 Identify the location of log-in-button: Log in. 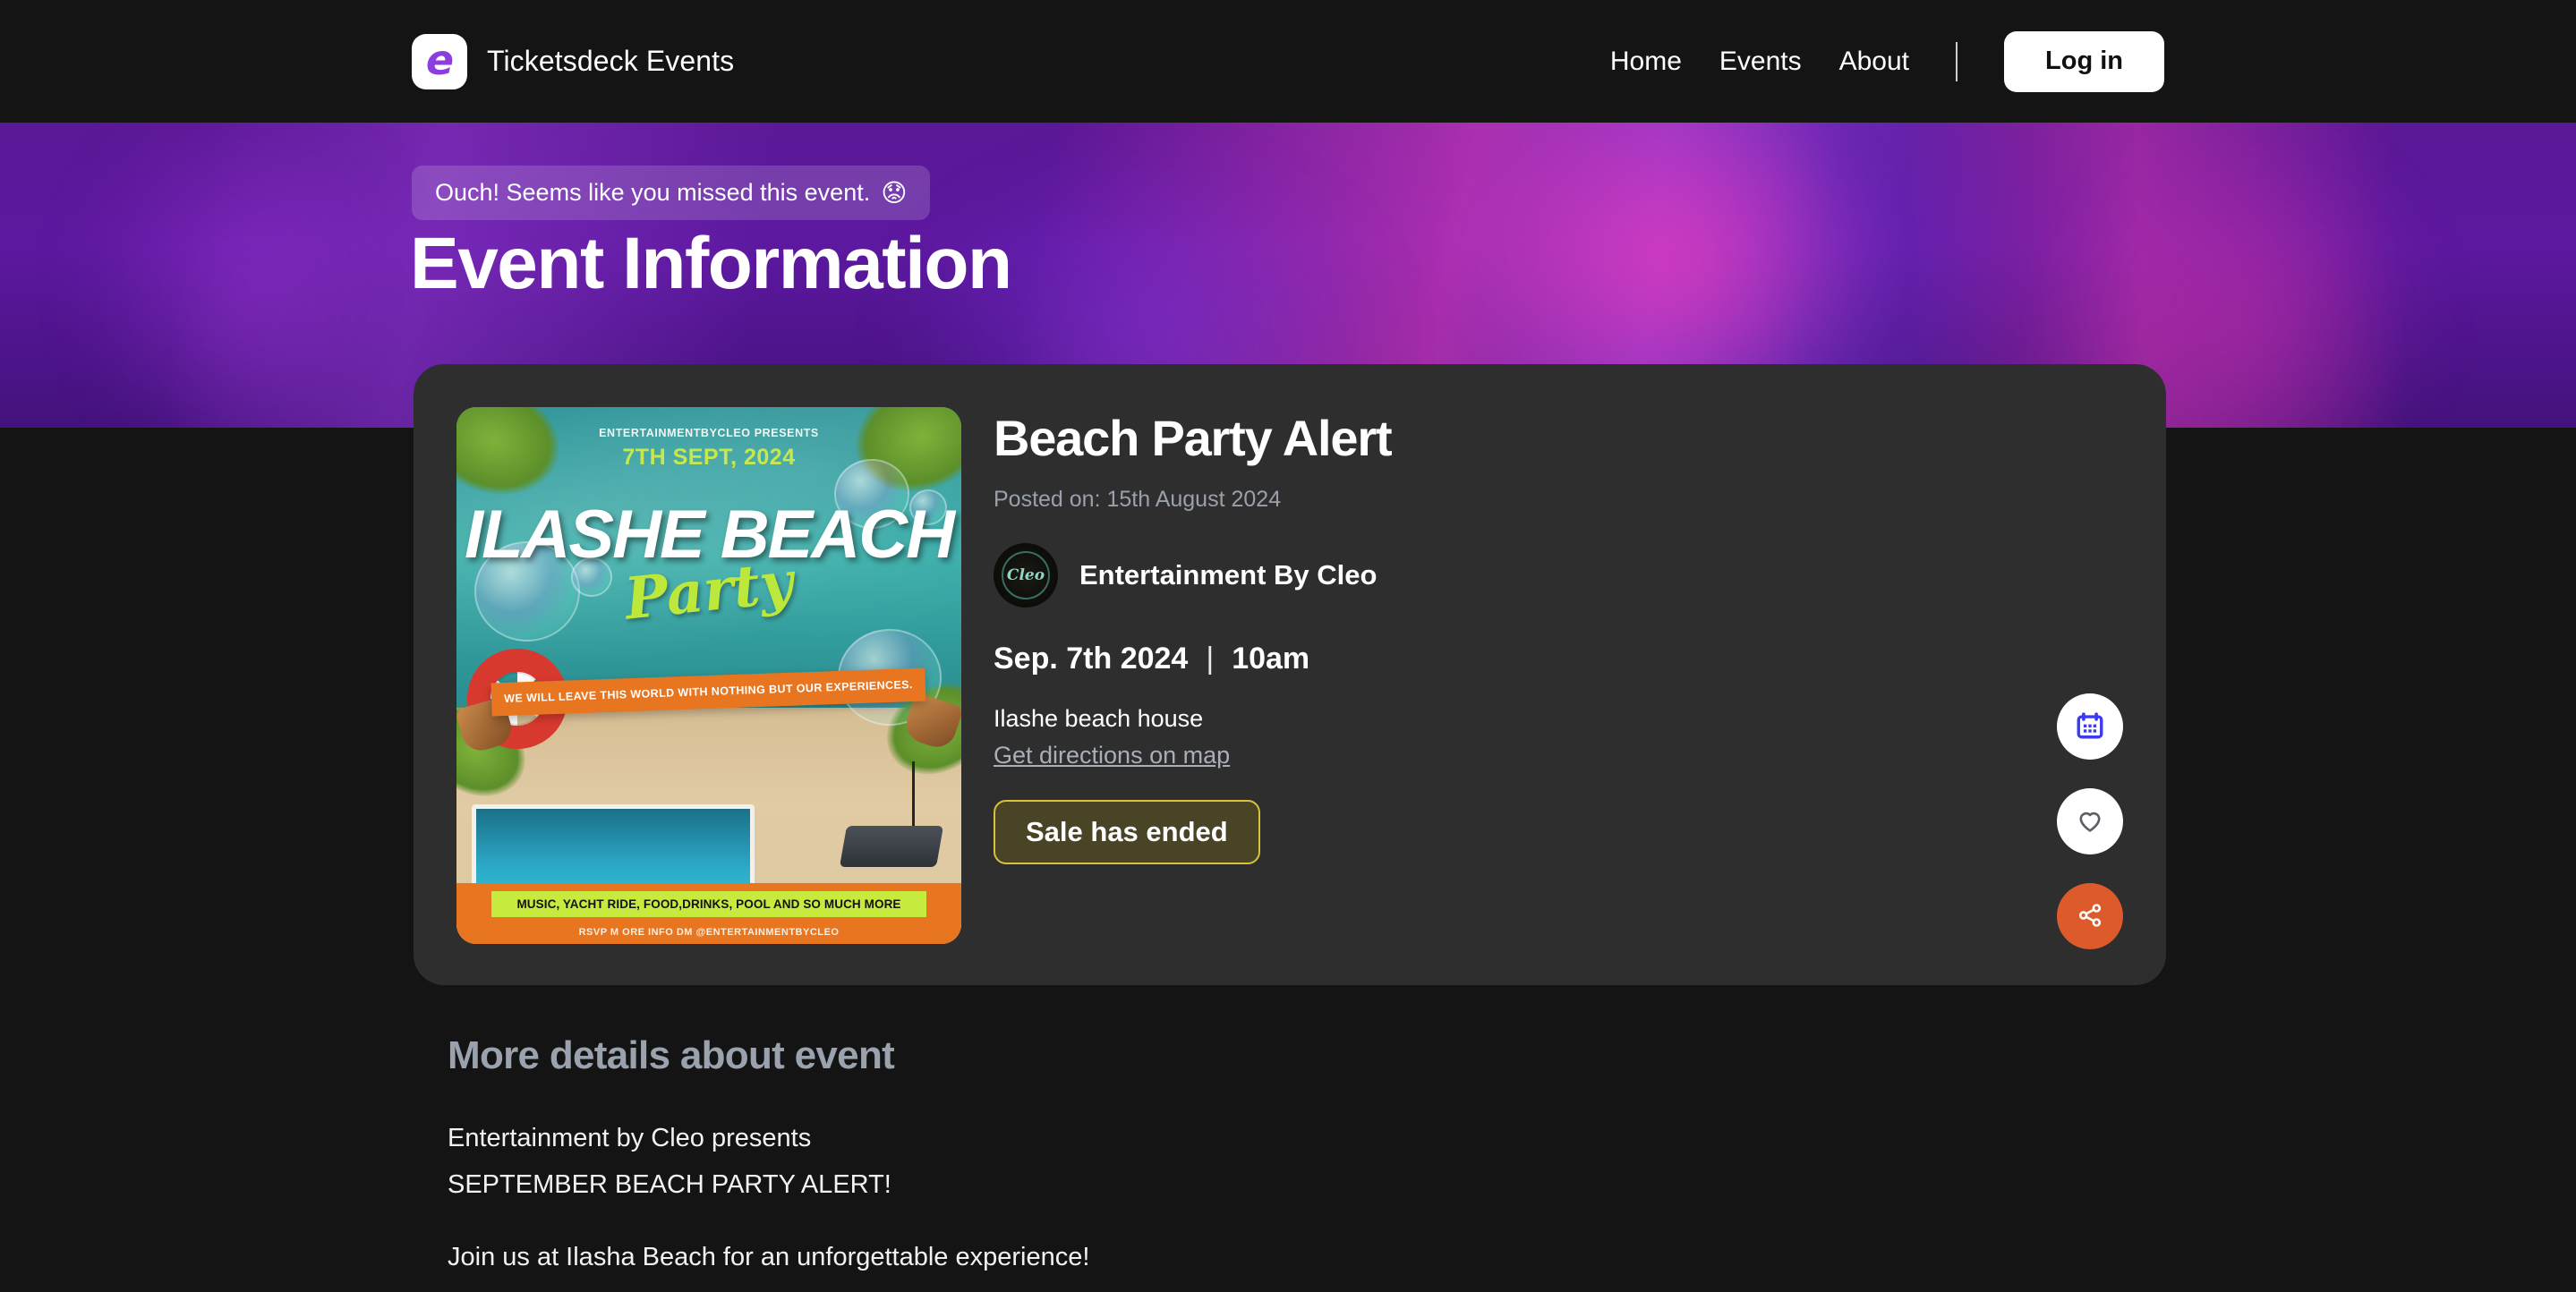
(2084, 61).